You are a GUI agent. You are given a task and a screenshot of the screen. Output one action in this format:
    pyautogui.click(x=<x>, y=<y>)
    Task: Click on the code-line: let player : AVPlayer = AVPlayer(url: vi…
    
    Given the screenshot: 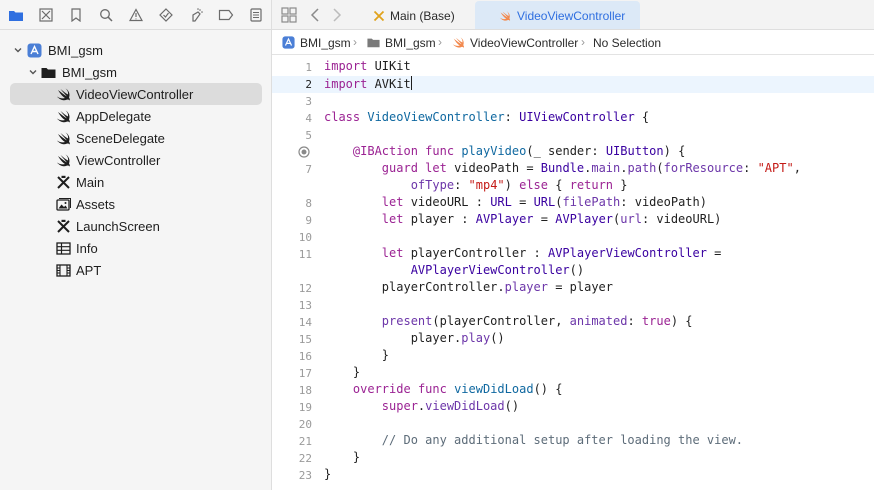 What is the action you would take?
    pyautogui.click(x=551, y=219)
    